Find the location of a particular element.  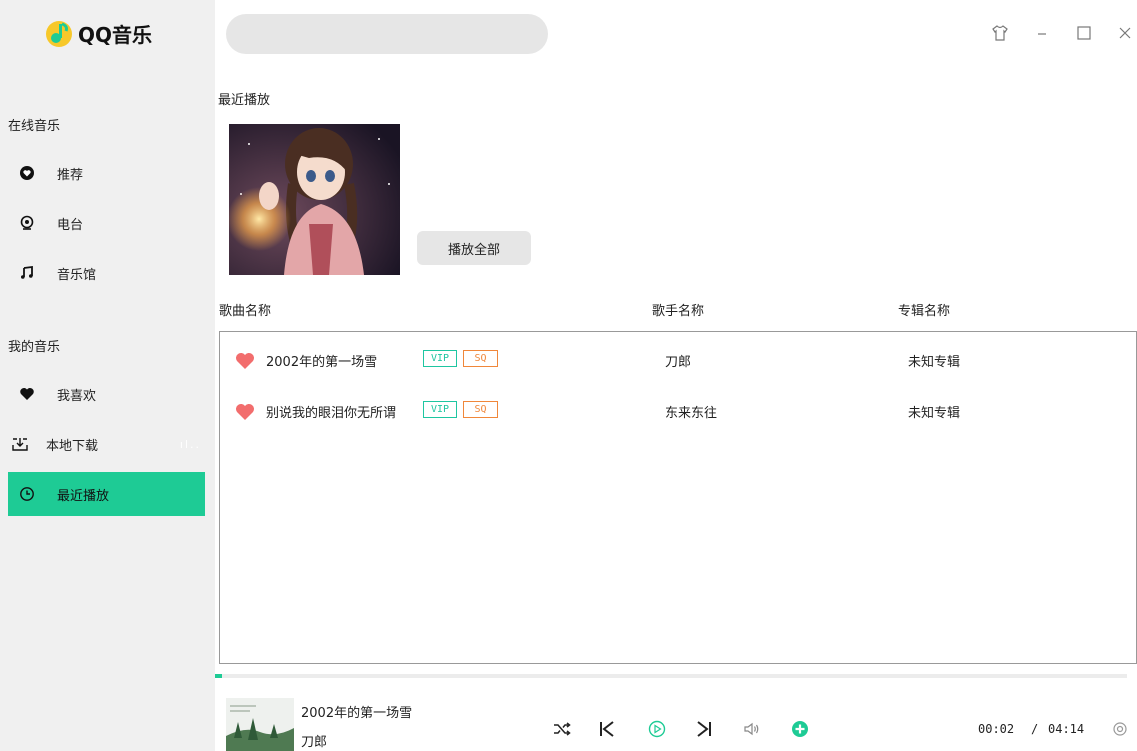

playlist-cover-image is located at coordinates (314, 199).